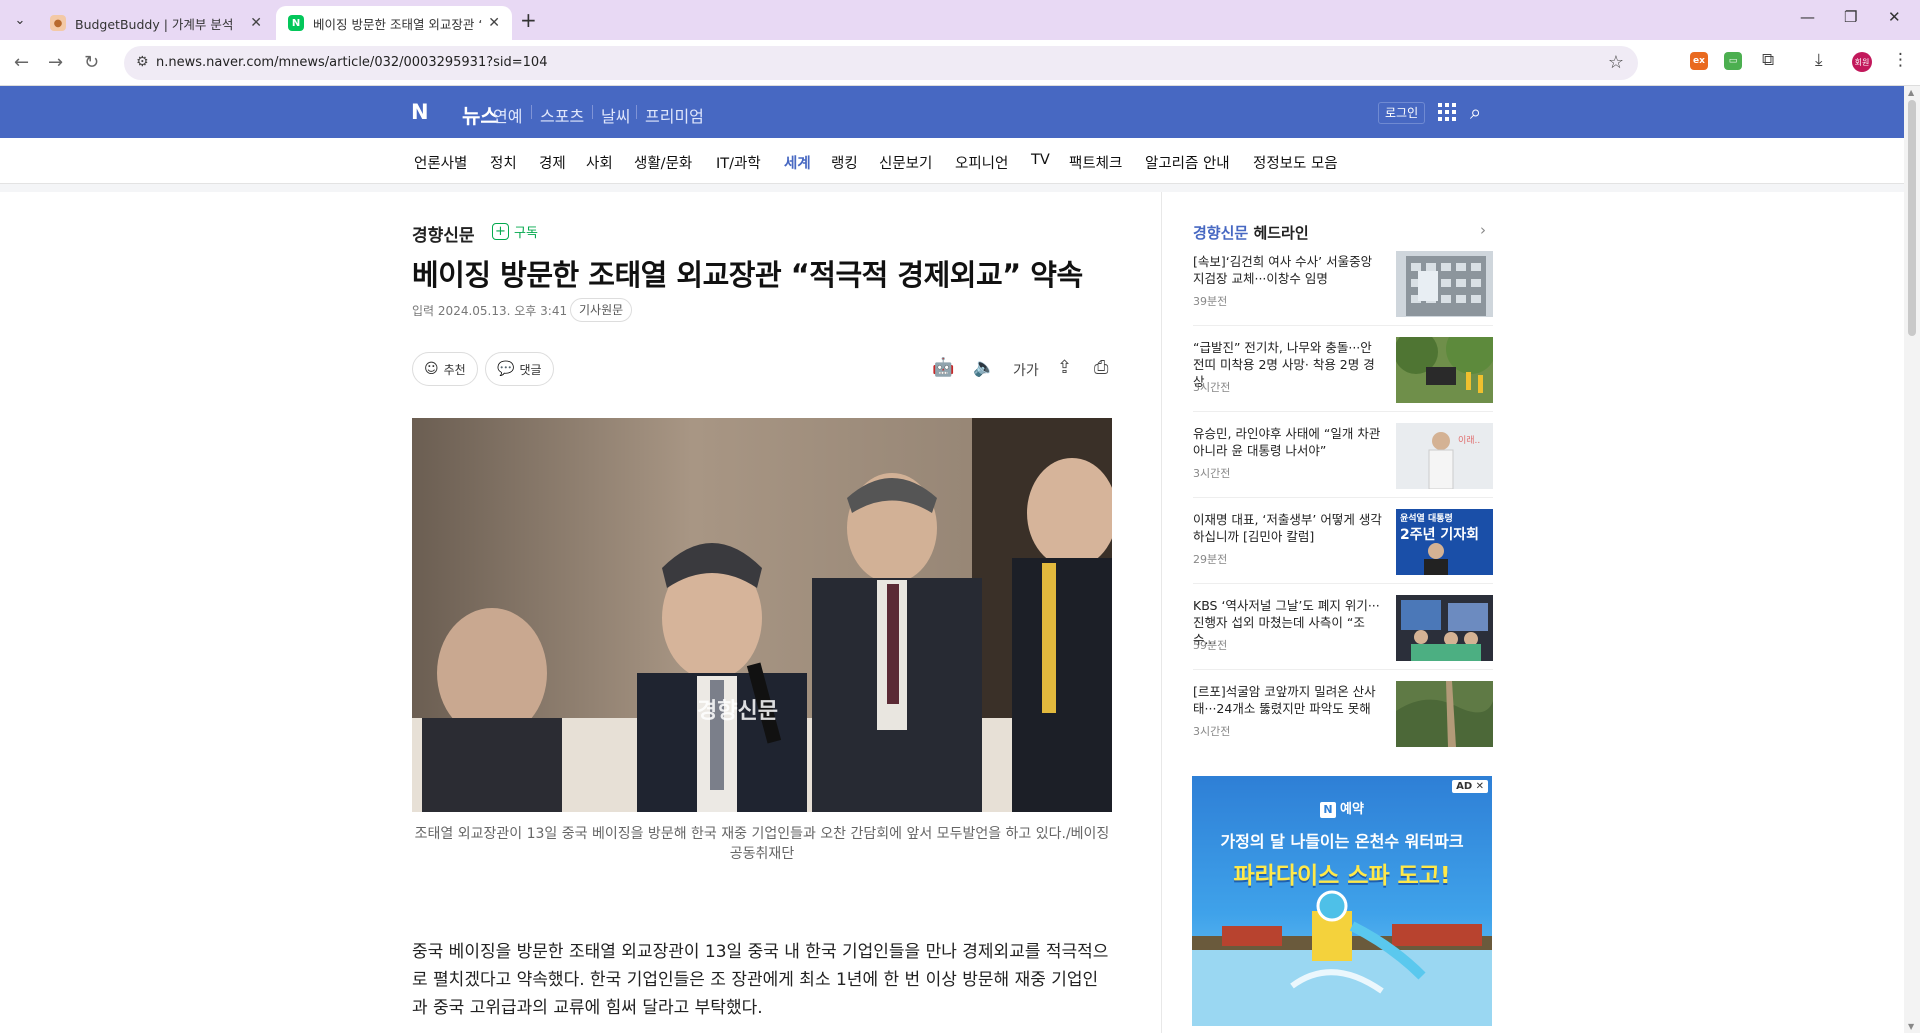  Describe the element at coordinates (1850, 17) in the screenshot. I see `restore-icon: ❐` at that location.